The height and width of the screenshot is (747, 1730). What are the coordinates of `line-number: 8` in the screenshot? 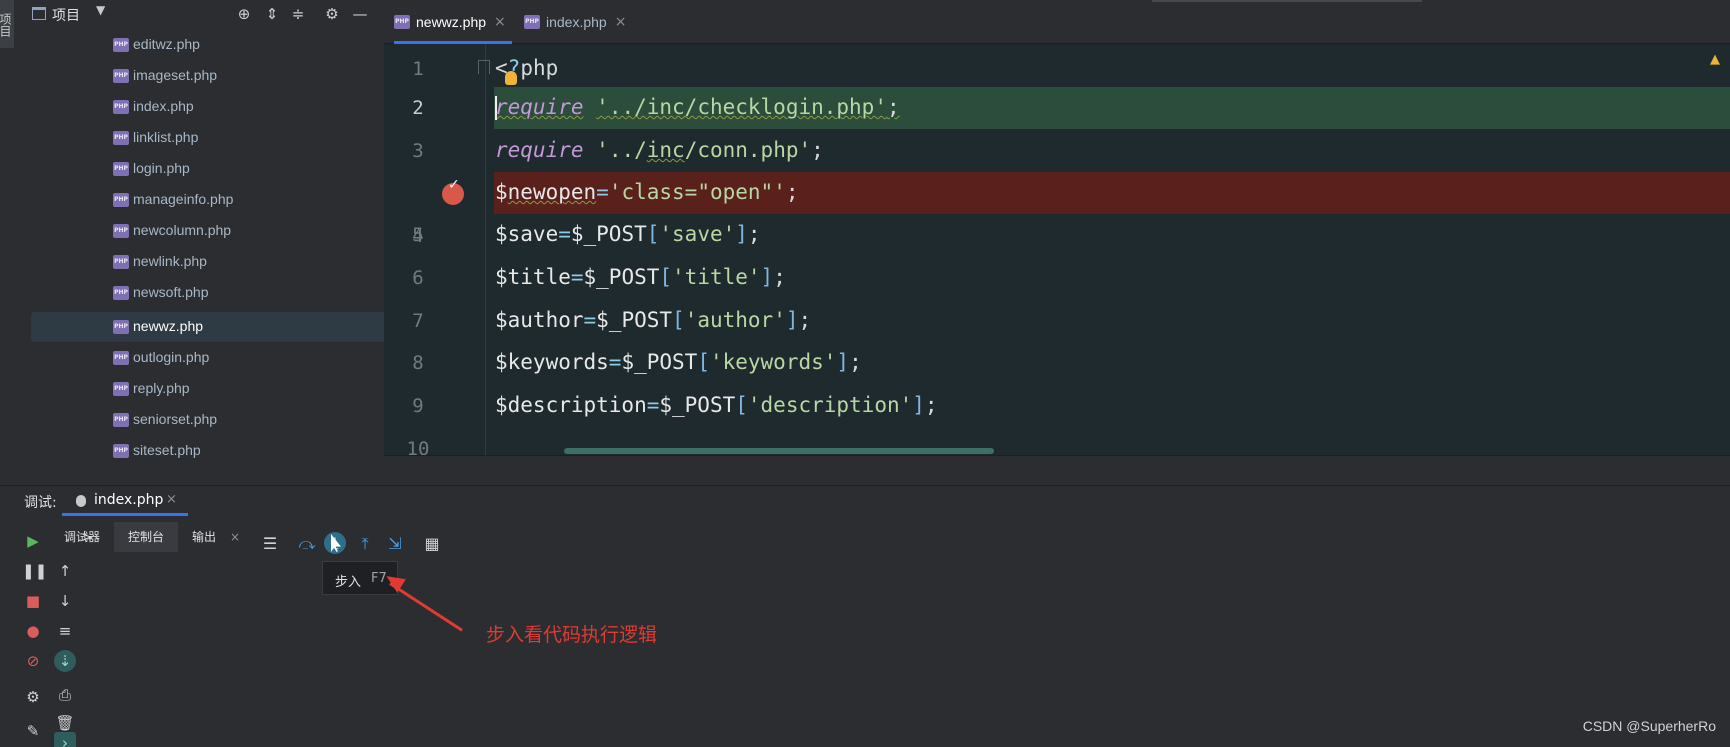 It's located at (418, 363).